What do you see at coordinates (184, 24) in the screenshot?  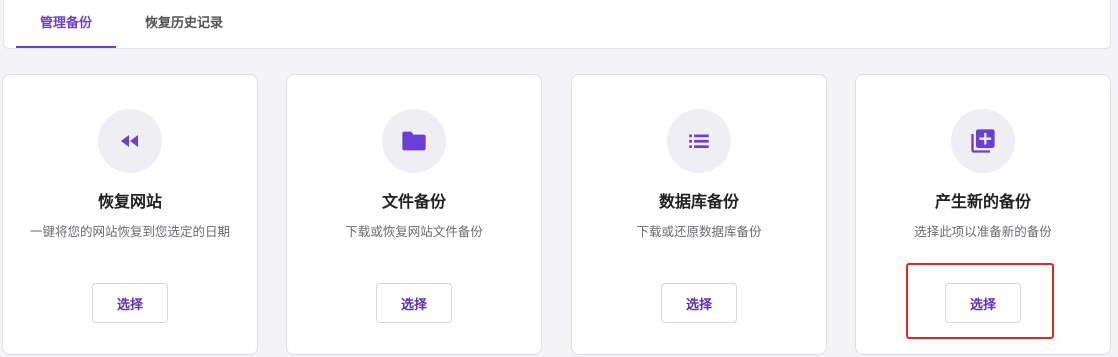 I see `tab-restore-history: 恢复历史记录` at bounding box center [184, 24].